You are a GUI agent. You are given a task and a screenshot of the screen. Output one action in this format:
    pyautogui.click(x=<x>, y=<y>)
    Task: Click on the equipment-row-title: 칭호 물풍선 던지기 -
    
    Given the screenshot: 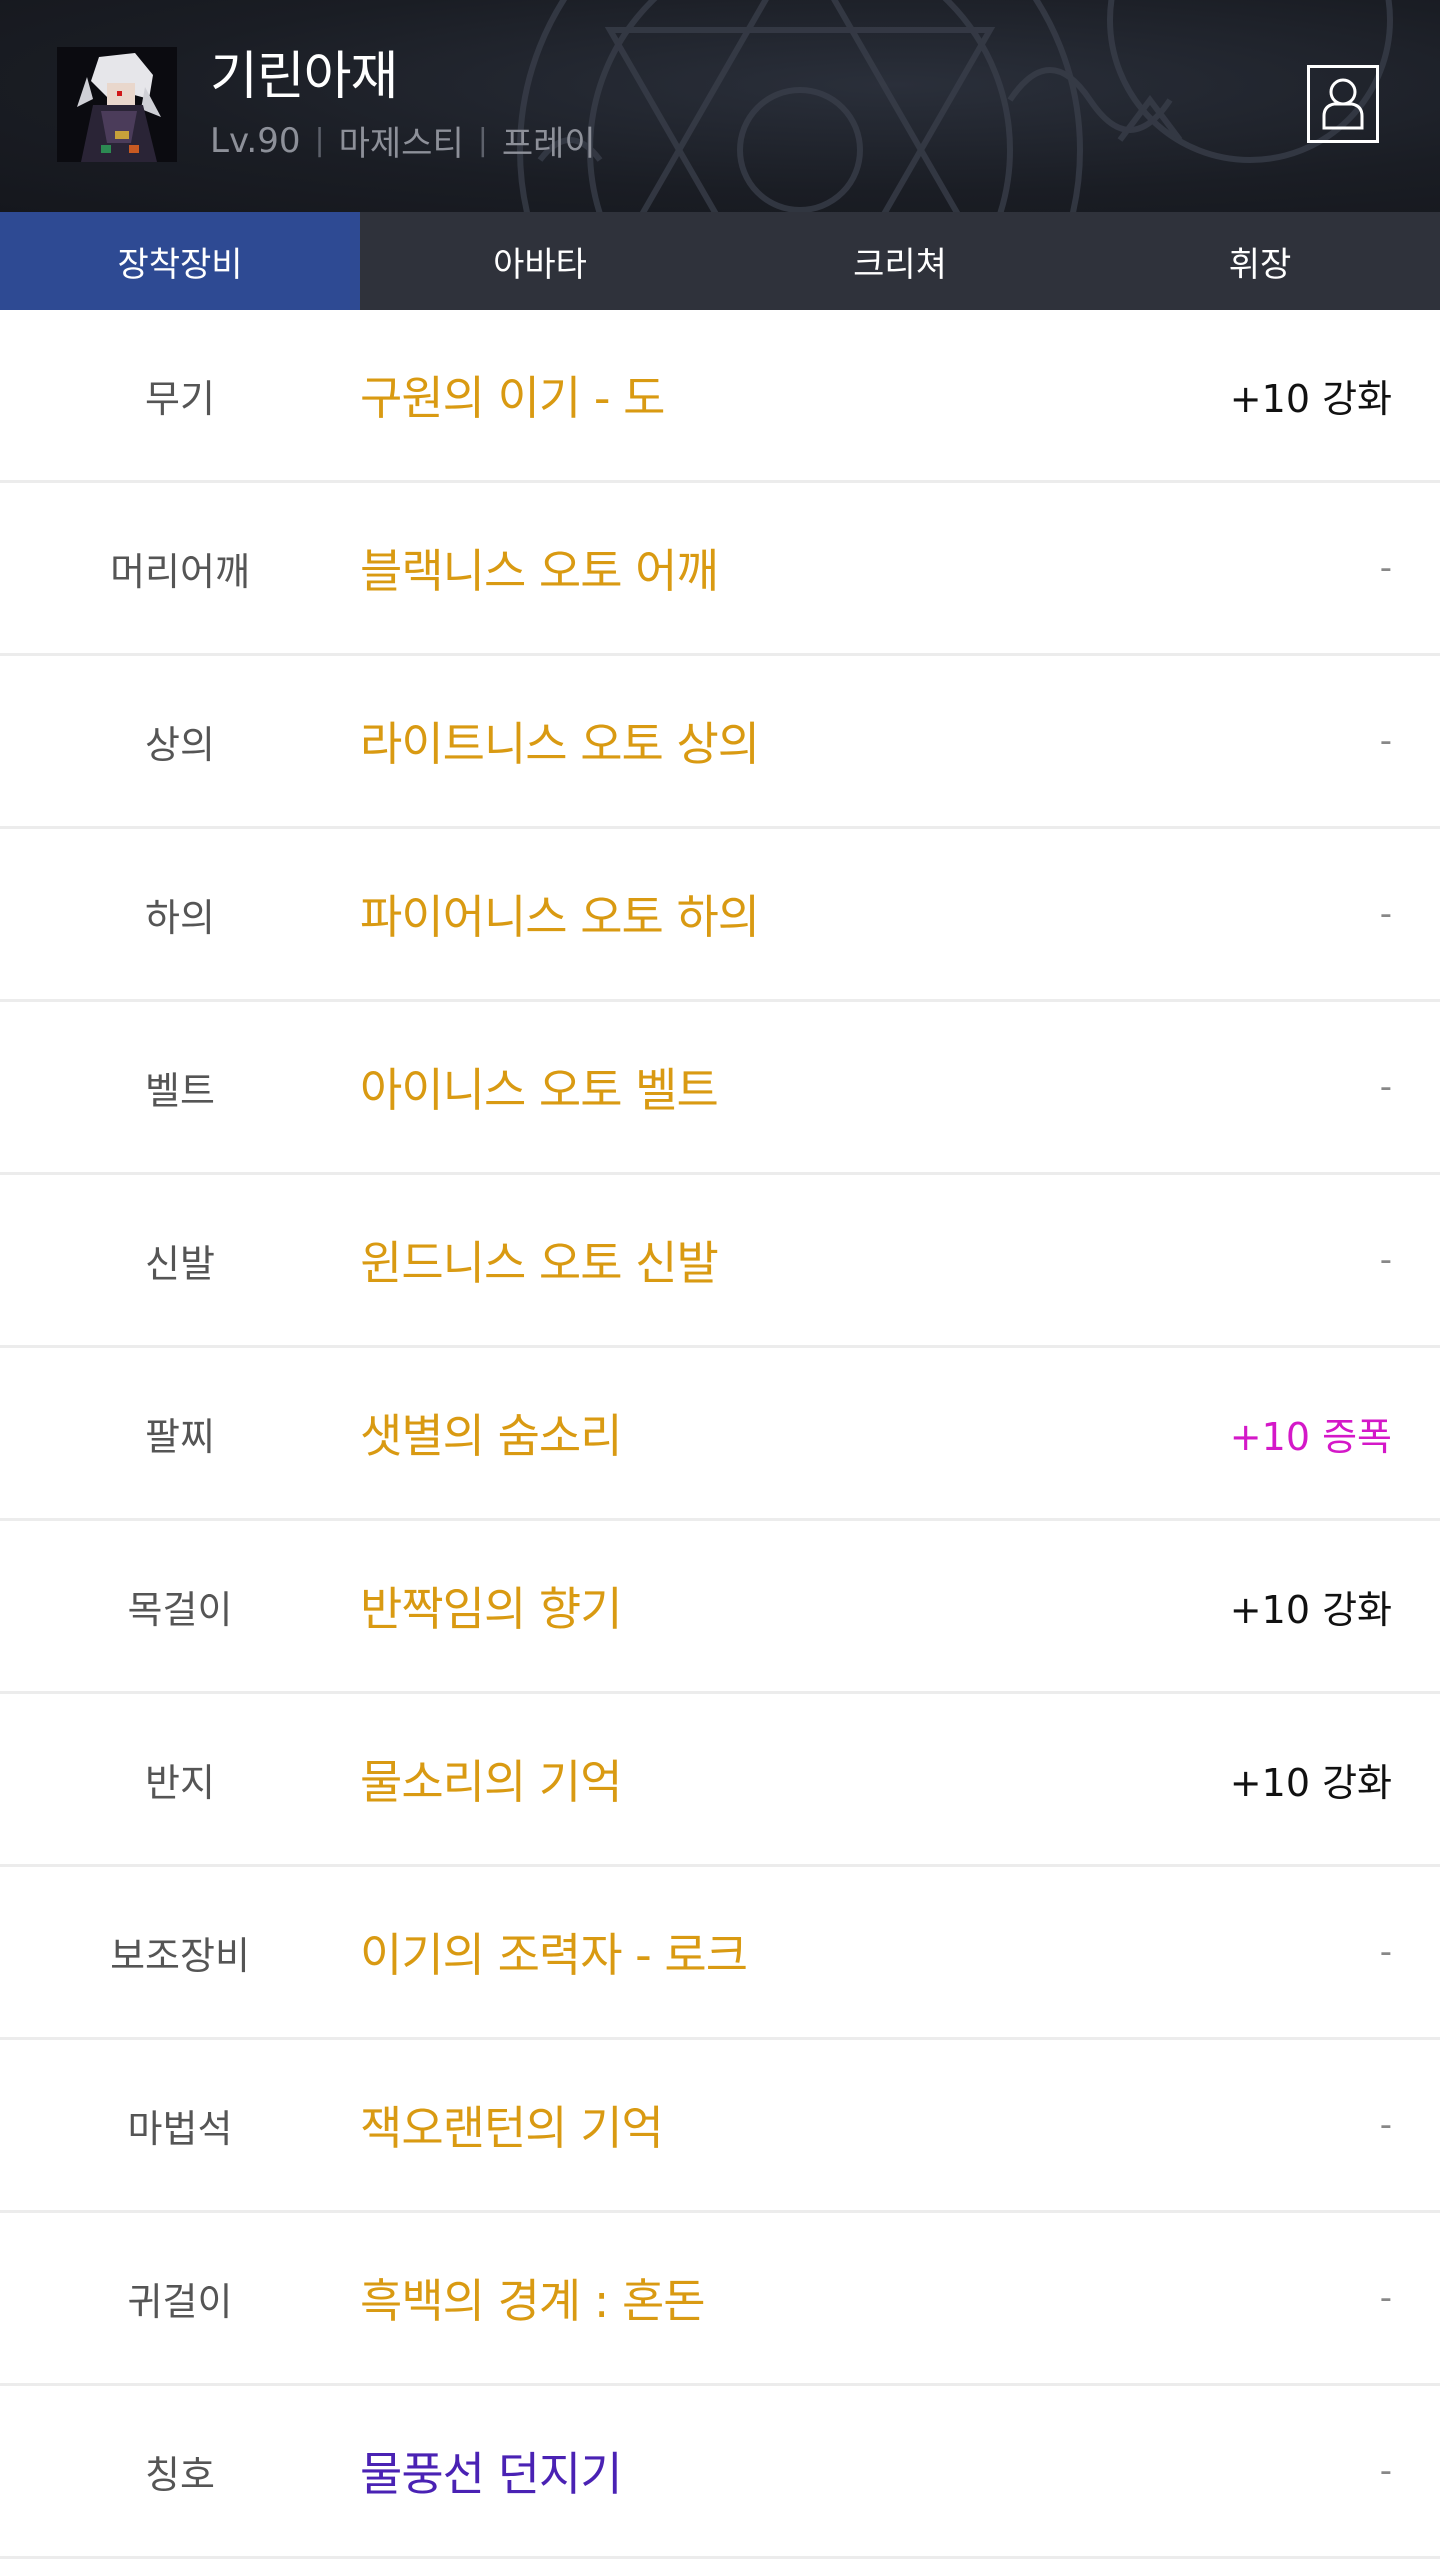 What is the action you would take?
    pyautogui.click(x=720, y=2472)
    